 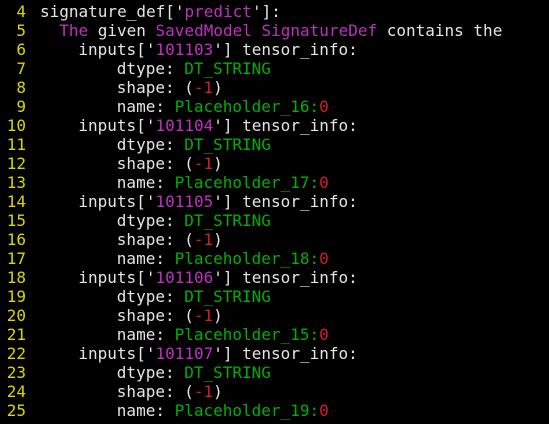 I want to click on line-number: 24, so click(x=16, y=391).